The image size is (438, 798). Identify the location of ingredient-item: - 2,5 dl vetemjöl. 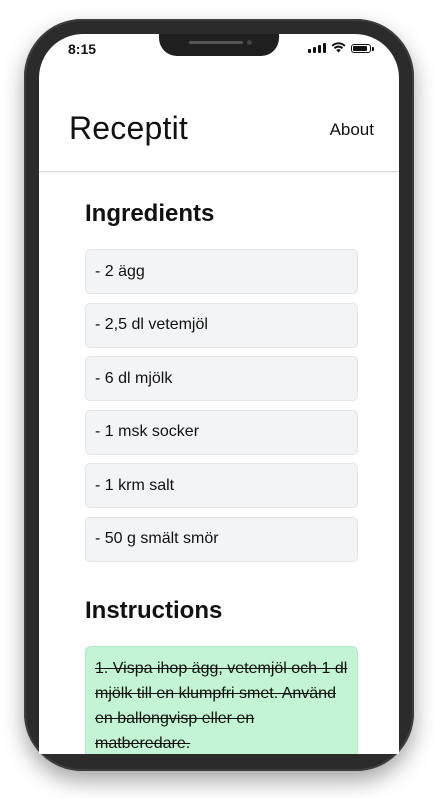
(221, 325).